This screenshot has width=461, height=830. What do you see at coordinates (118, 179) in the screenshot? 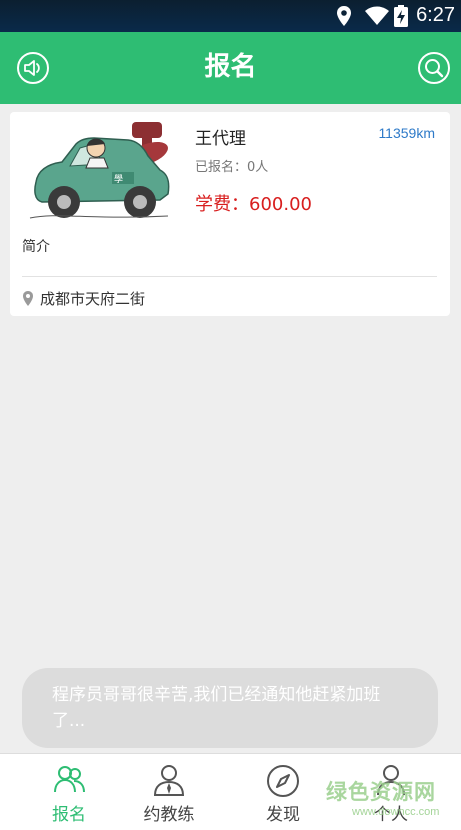
I see `svg-text: 學` at bounding box center [118, 179].